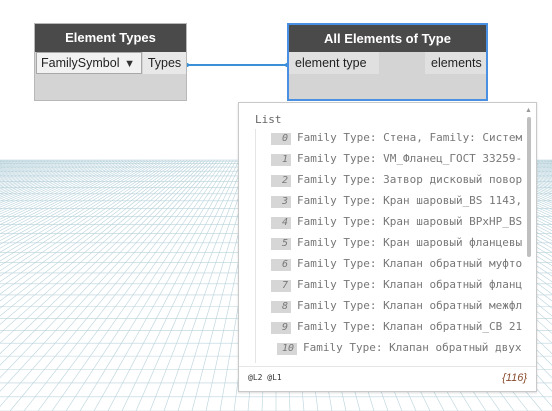 The image size is (552, 411). I want to click on list-item-index: 9, so click(281, 328).